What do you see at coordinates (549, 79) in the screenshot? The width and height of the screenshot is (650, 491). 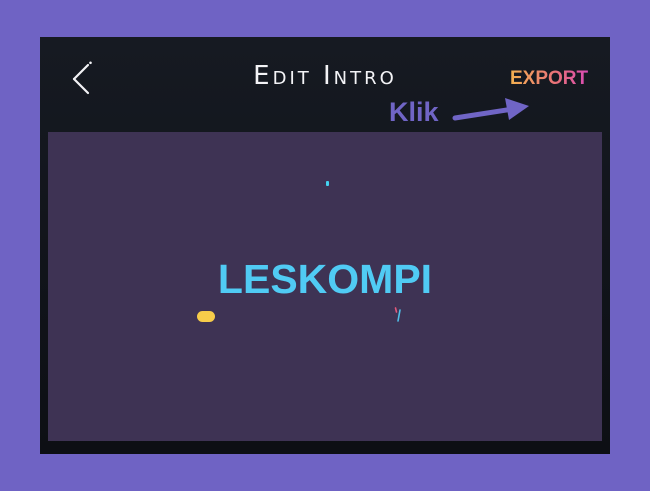 I see `export-button: EXPORT` at bounding box center [549, 79].